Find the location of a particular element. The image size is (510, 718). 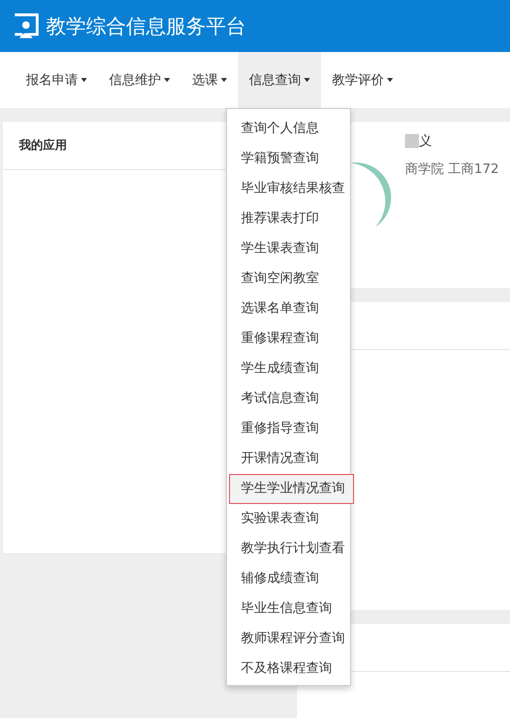

menu-item: 重修课程查询 is located at coordinates (288, 339).